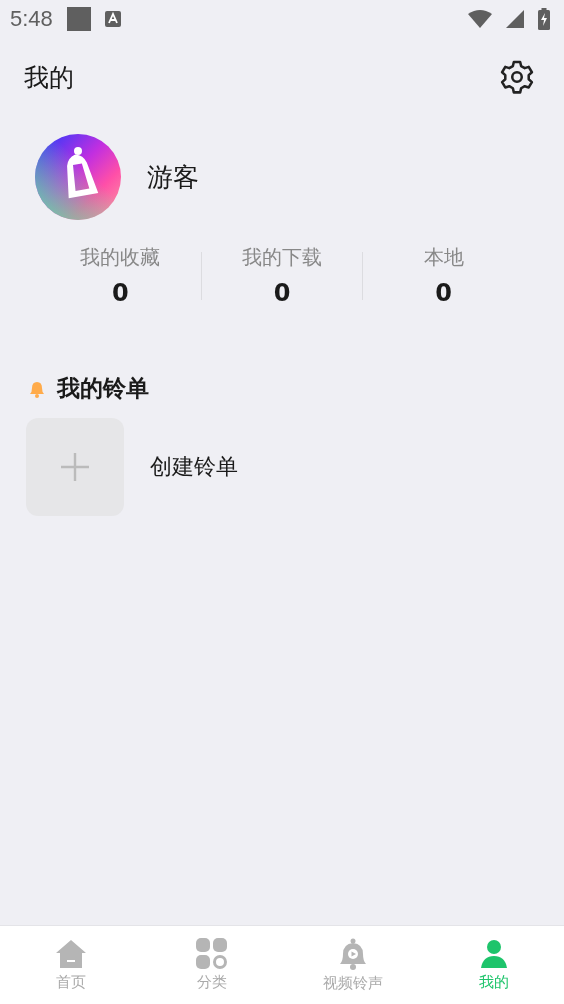 Image resolution: width=564 pixels, height=1004 pixels. I want to click on signal-icon, so click(515, 19).